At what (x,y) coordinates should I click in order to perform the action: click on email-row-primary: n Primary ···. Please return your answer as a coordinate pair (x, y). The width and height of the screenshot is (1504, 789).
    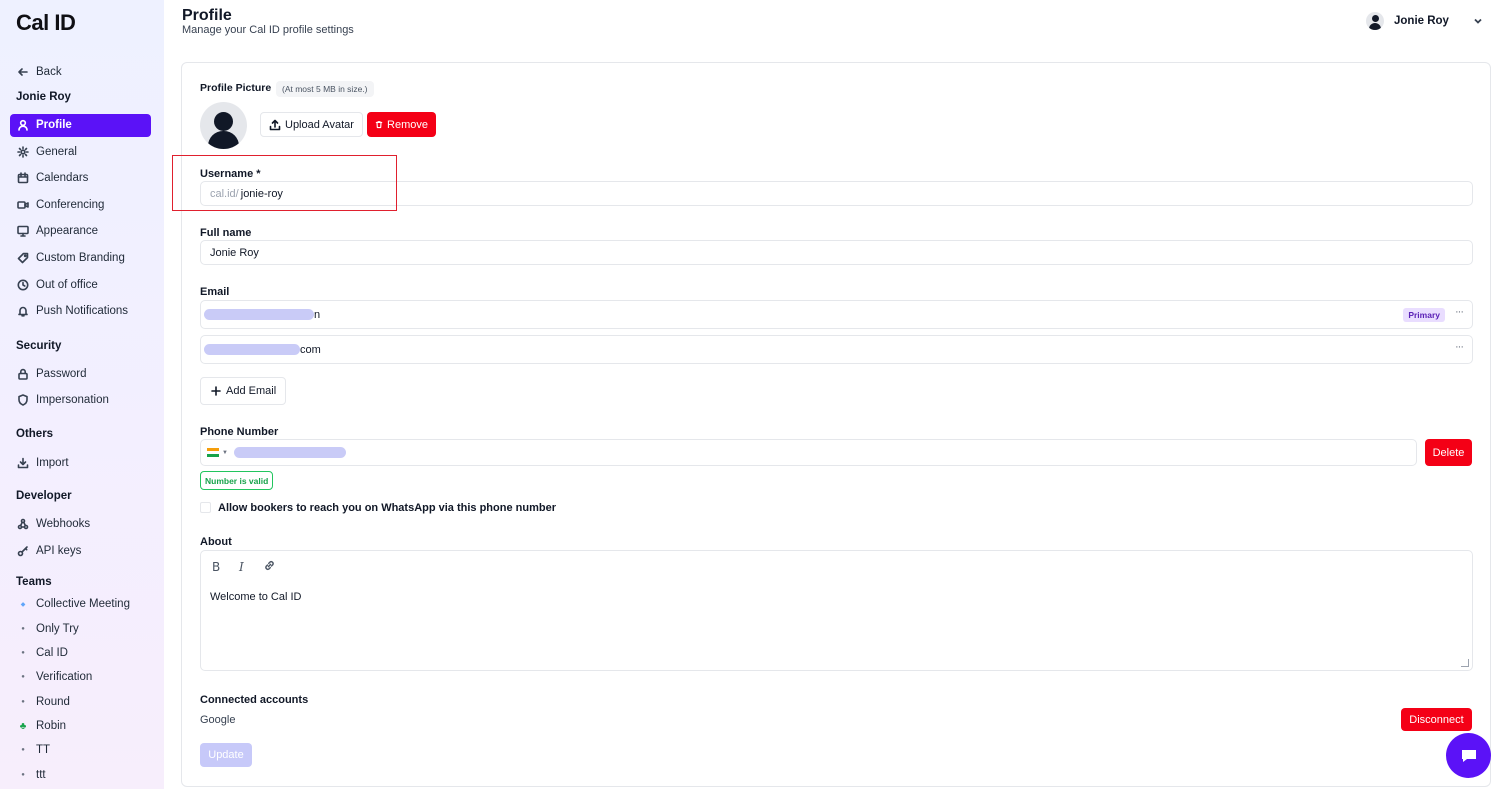
    Looking at the image, I should click on (836, 314).